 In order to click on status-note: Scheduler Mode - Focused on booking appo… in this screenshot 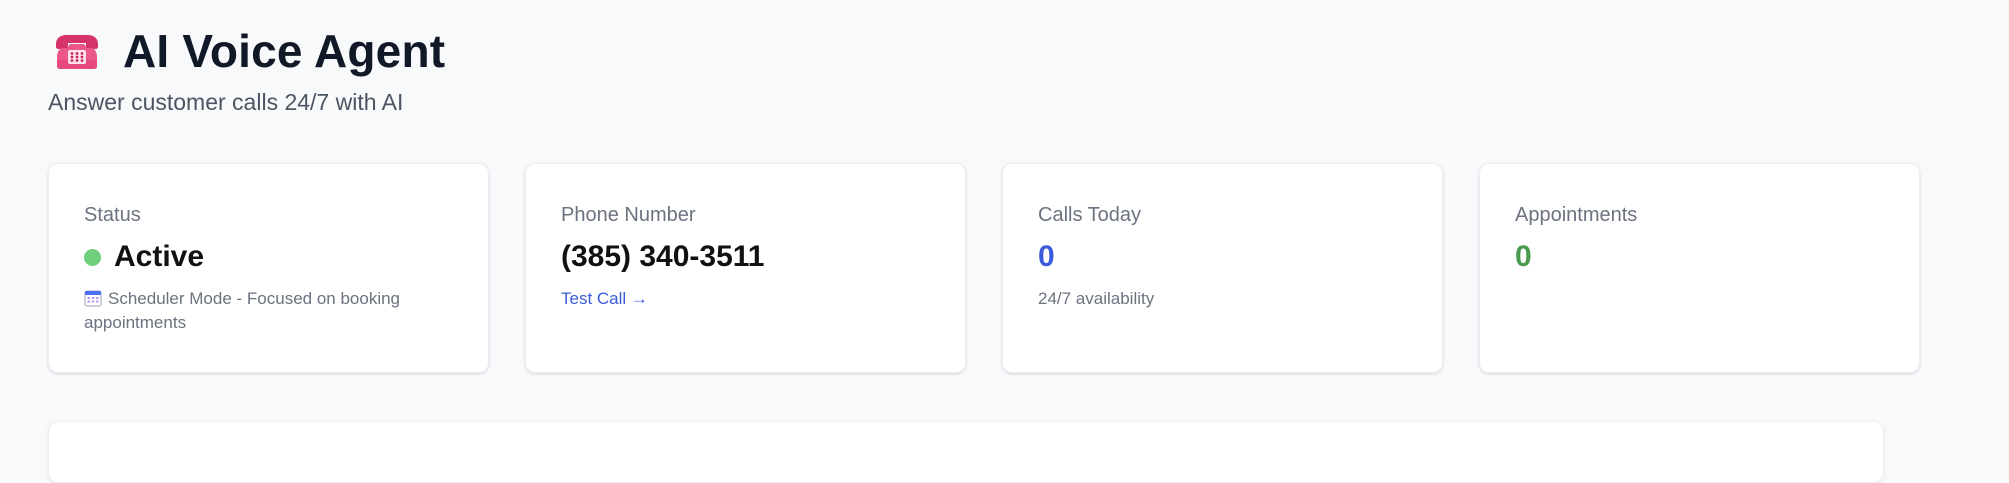, I will do `click(269, 311)`.